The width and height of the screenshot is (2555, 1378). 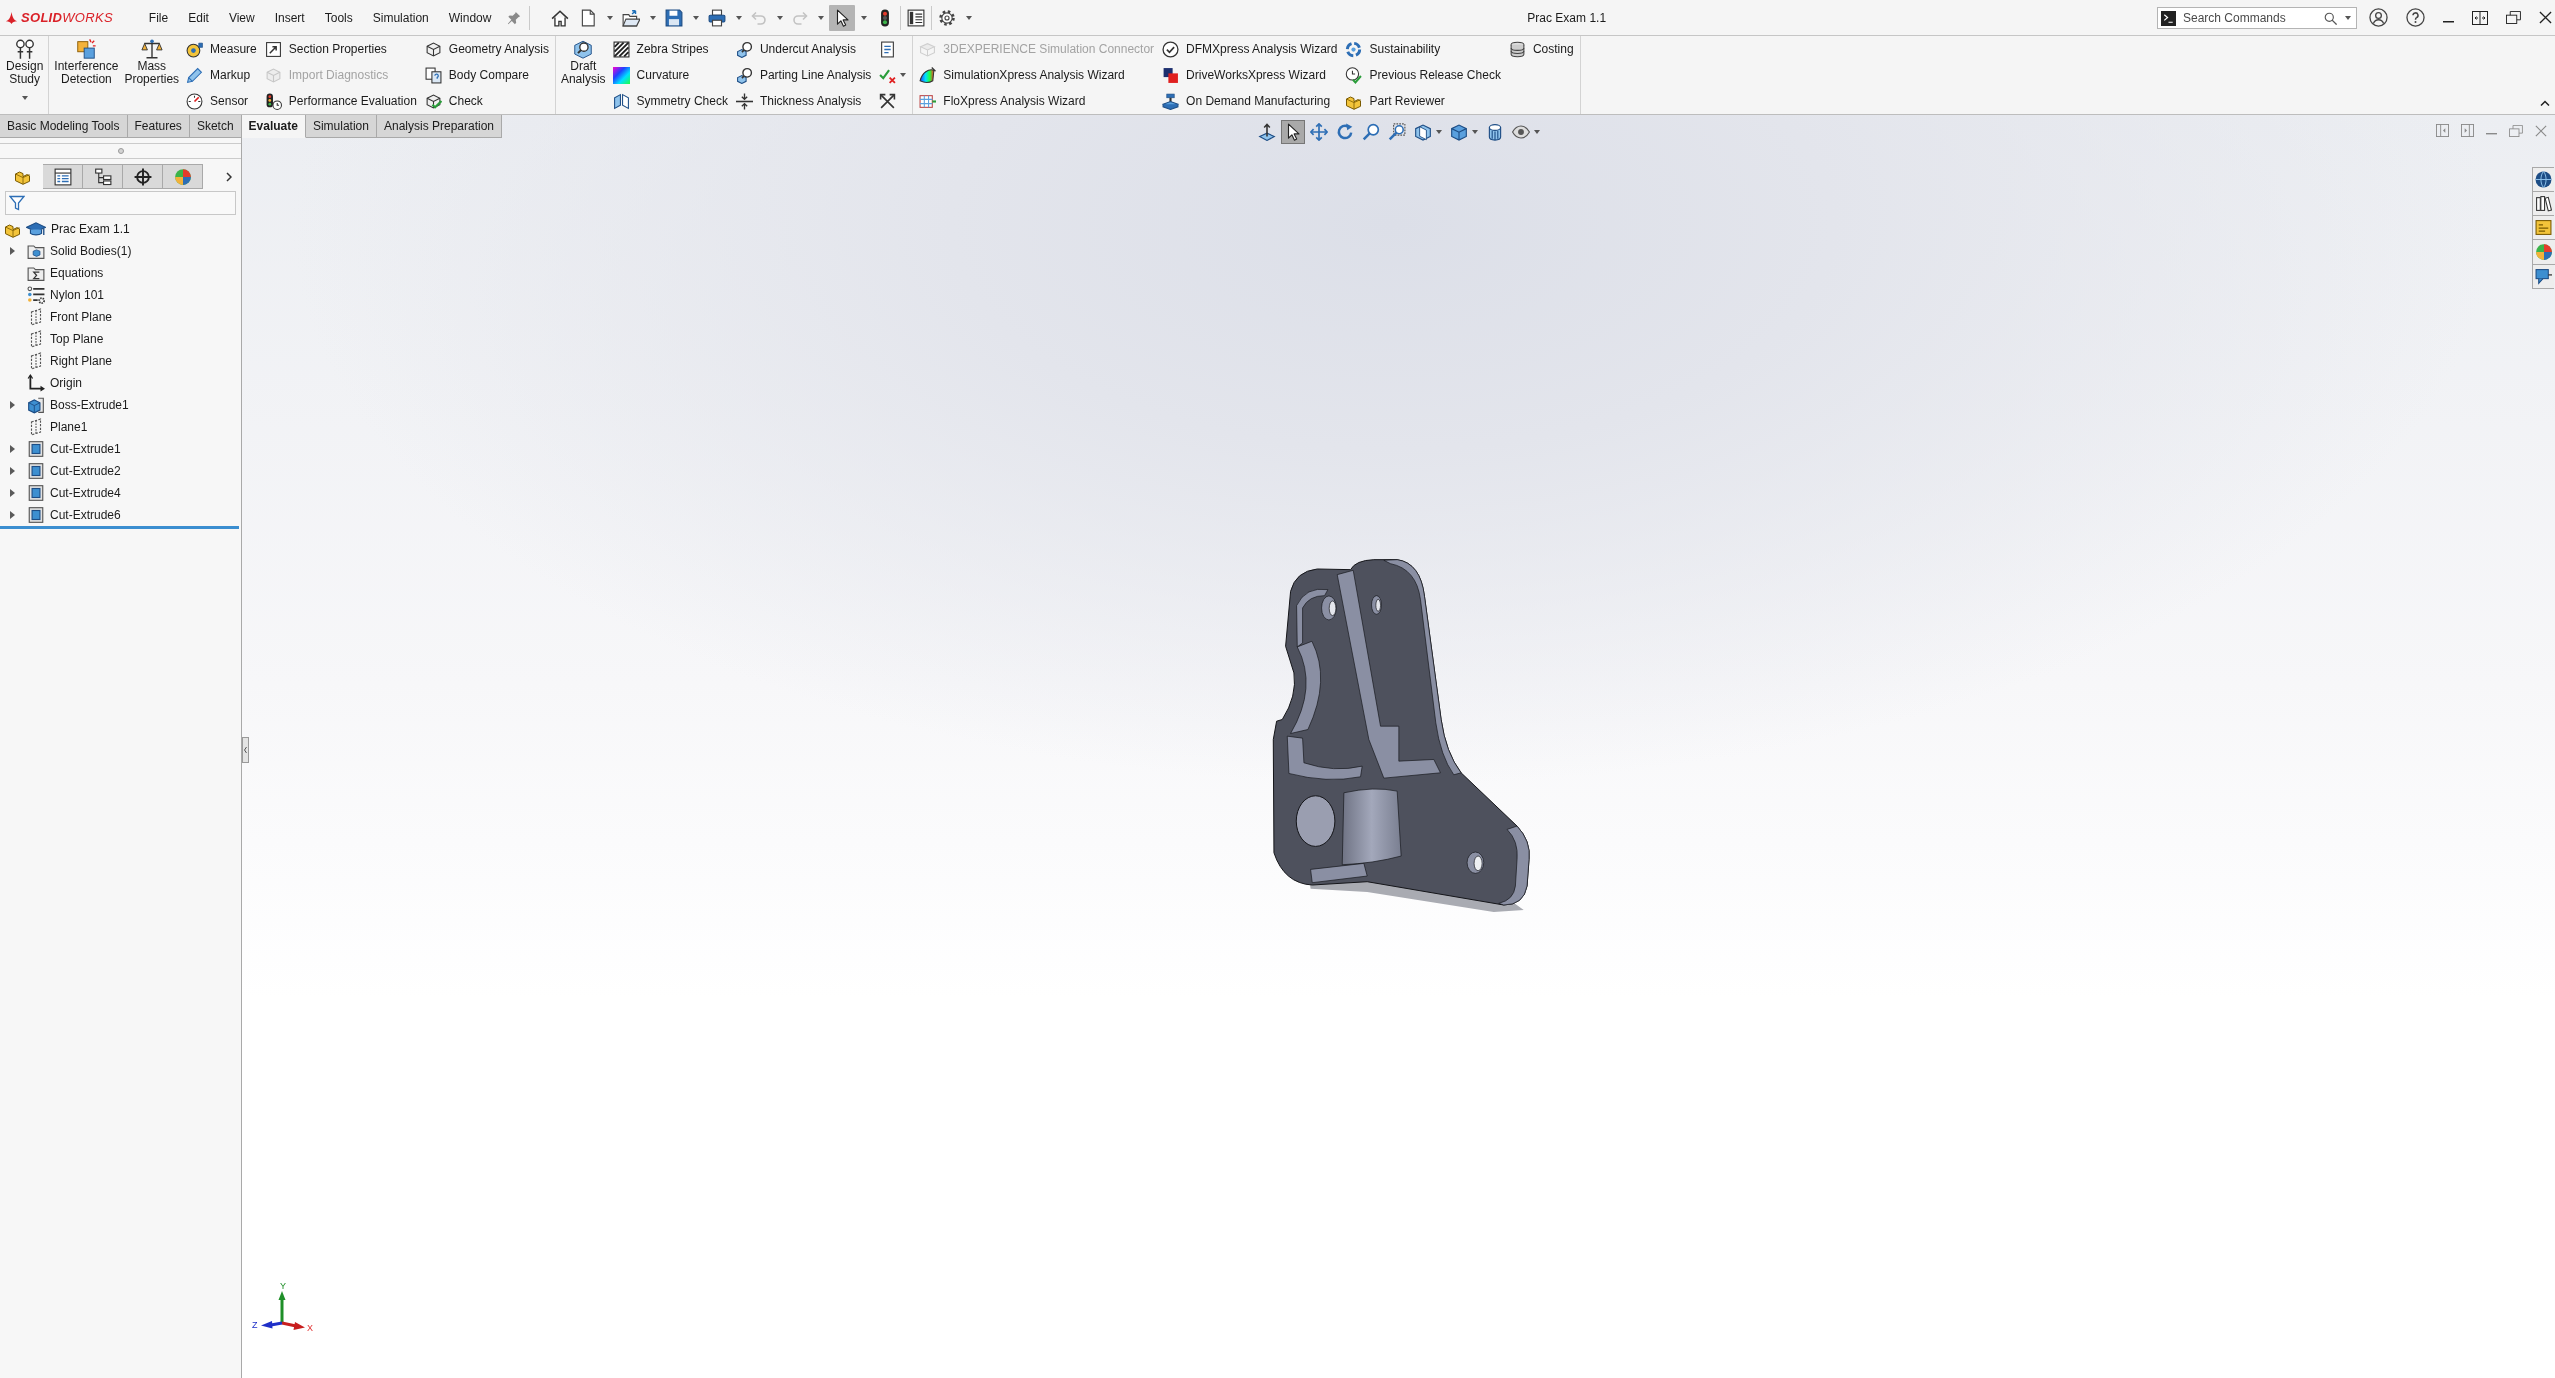 What do you see at coordinates (2543, 179) in the screenshot?
I see `globe-icon` at bounding box center [2543, 179].